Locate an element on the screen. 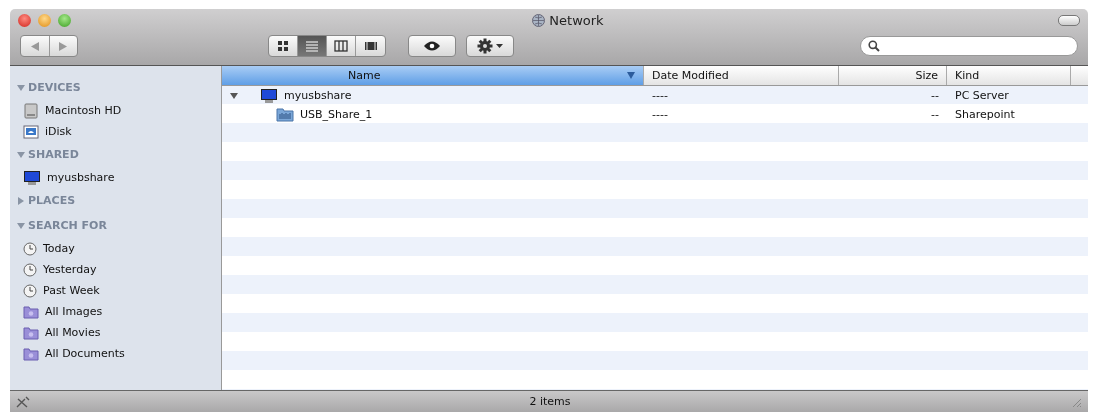 The width and height of the screenshot is (1093, 412). forward-icon is located at coordinates (63, 46).